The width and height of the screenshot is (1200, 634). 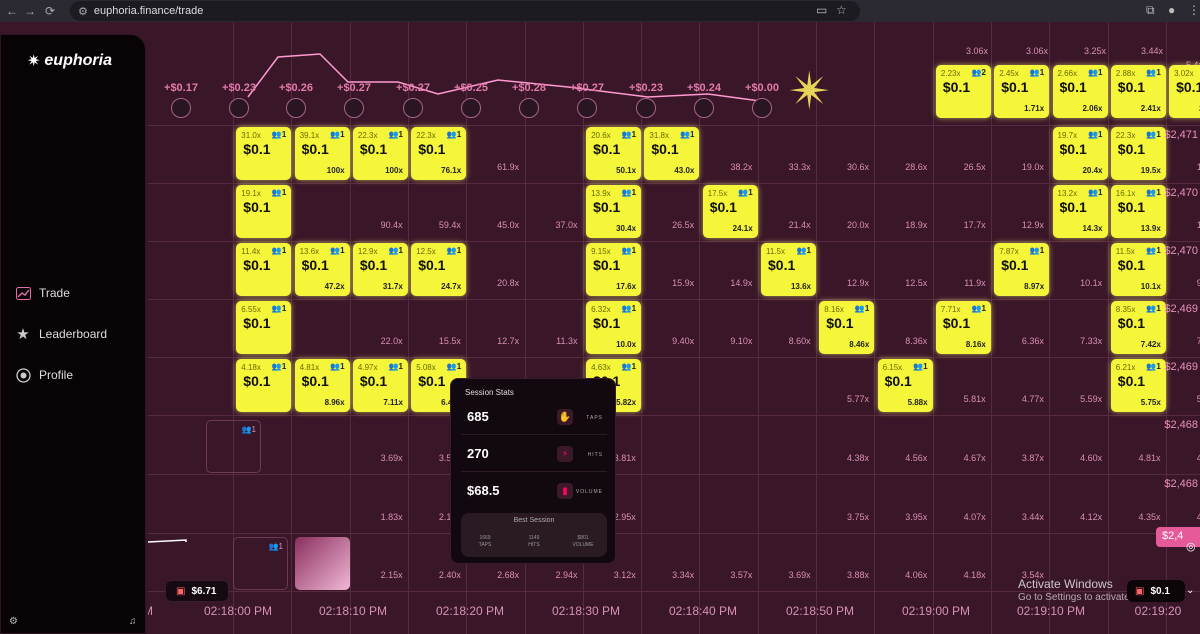 What do you see at coordinates (1150, 228) in the screenshot?
I see `cell-payout: 13.9x` at bounding box center [1150, 228].